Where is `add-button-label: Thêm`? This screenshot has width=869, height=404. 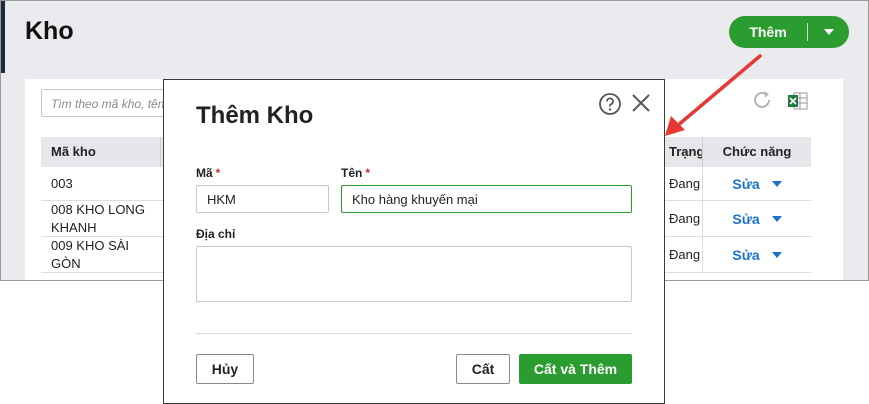
add-button-label: Thêm is located at coordinates (768, 32).